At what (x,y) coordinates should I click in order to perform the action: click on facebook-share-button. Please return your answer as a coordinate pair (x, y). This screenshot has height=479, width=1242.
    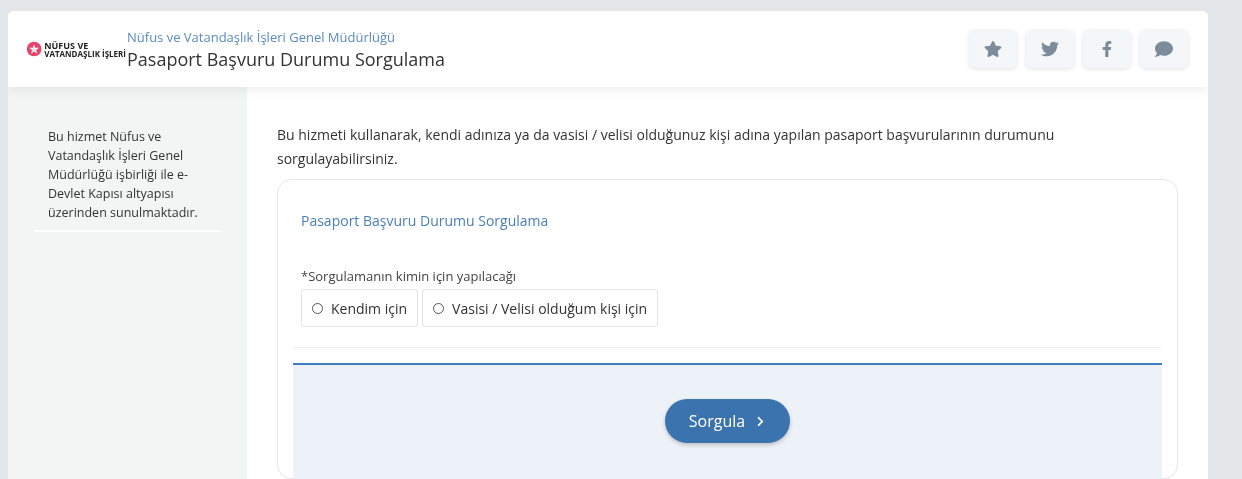
    Looking at the image, I should click on (1107, 49).